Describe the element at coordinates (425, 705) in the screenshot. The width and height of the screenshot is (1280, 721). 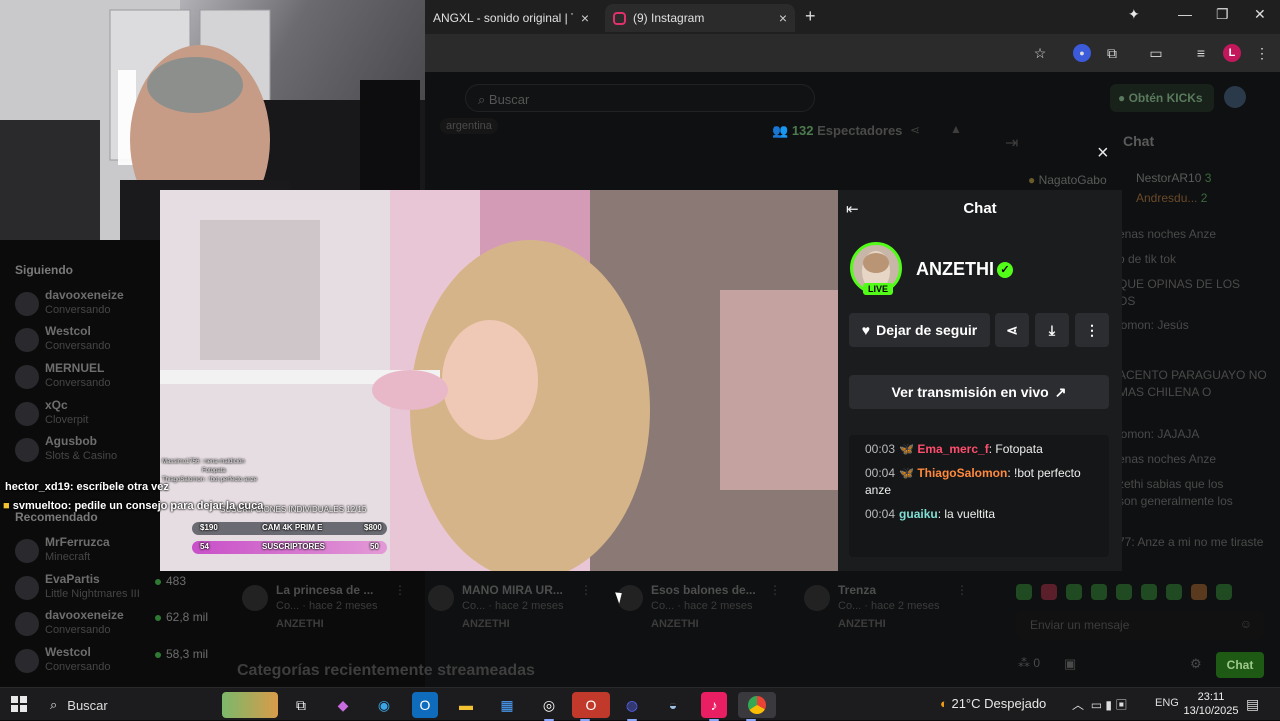
I see `outlook-icon: O` at that location.